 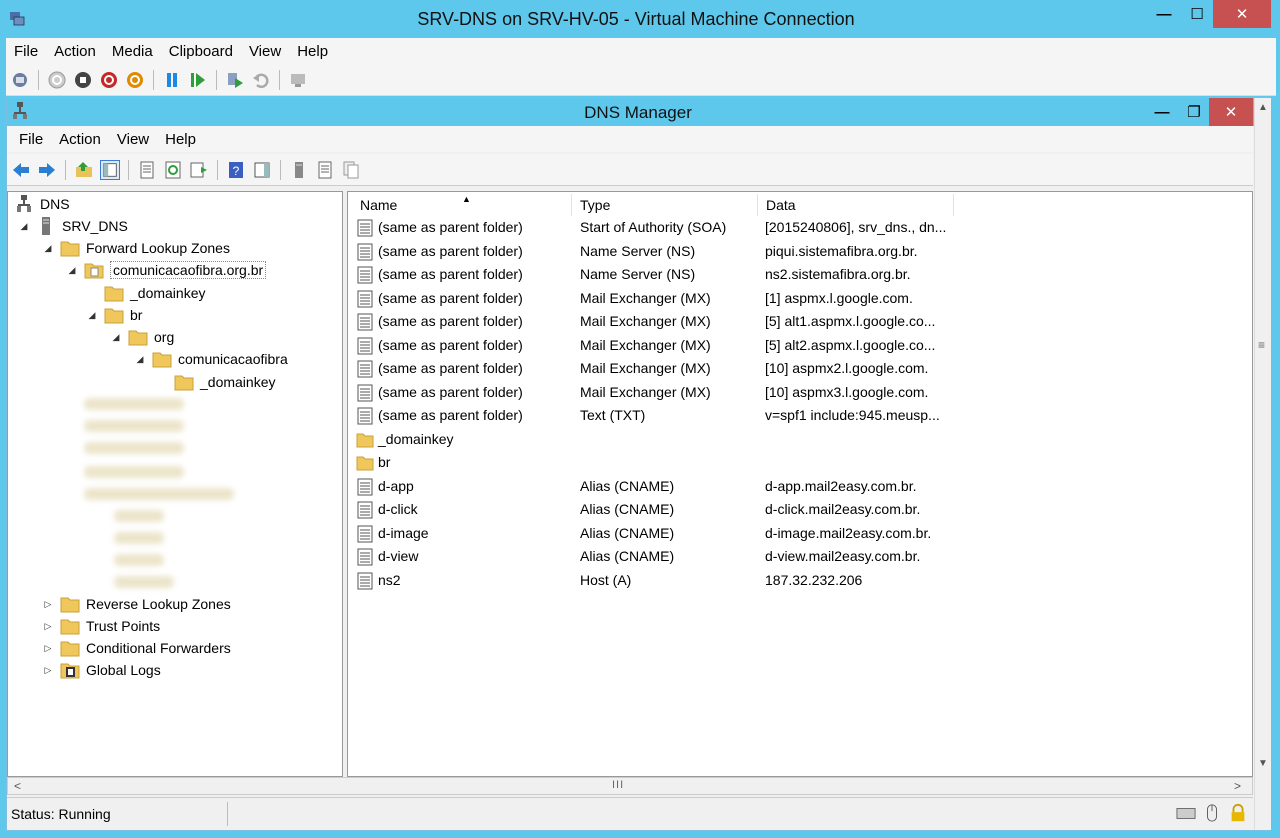 What do you see at coordinates (42, 204) in the screenshot?
I see `tree-node-dns: DNS` at bounding box center [42, 204].